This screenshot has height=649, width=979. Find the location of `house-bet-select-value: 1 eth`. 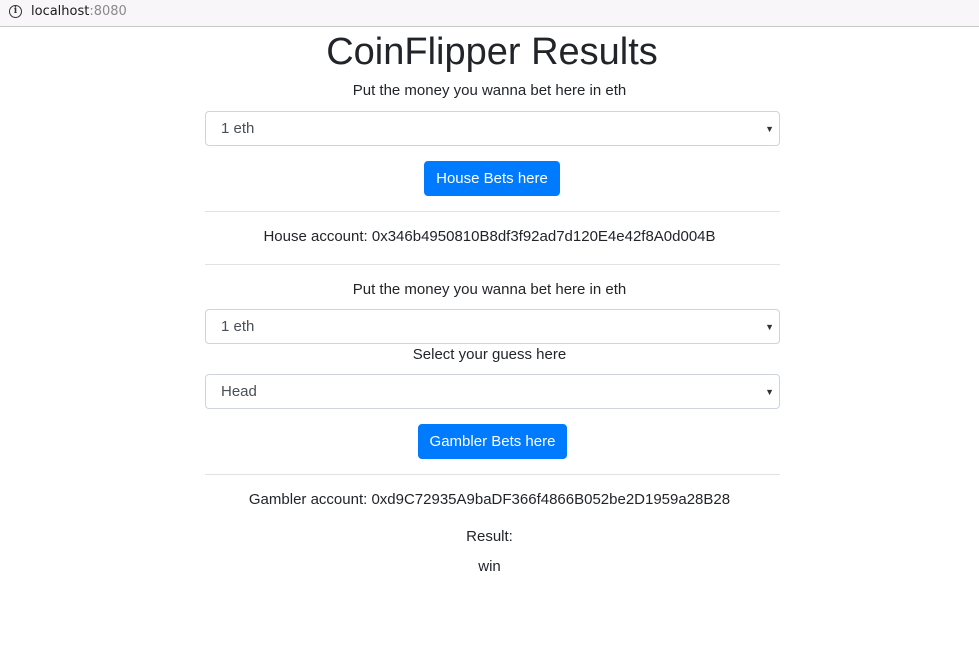

house-bet-select-value: 1 eth is located at coordinates (238, 128).